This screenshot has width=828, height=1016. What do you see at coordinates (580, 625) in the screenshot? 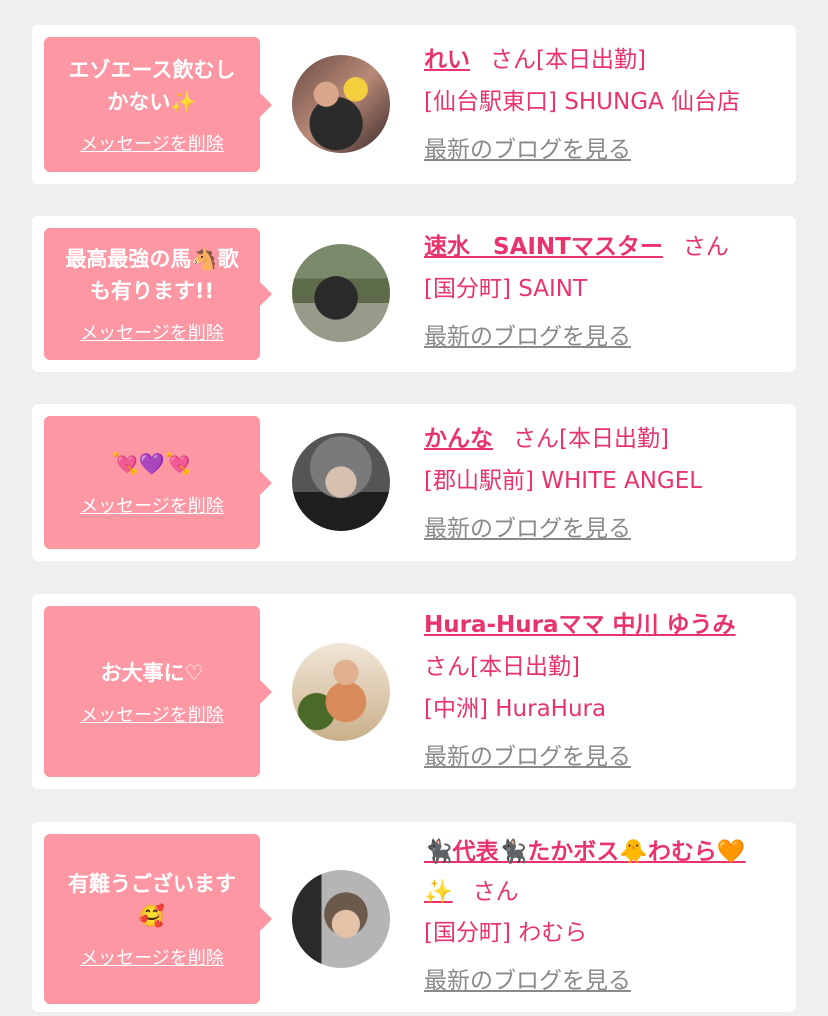
I see `host-name-link: Hura-Huraママ 中川 ゆうみ` at bounding box center [580, 625].